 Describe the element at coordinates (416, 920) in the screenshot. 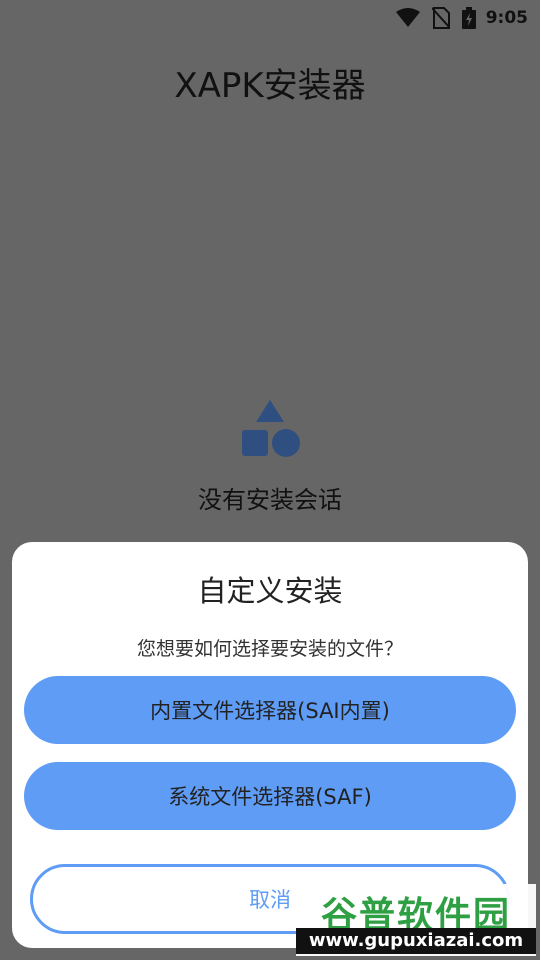

I see `watermark-logo: 谷普软件园 www.gupuxiazai.com` at that location.